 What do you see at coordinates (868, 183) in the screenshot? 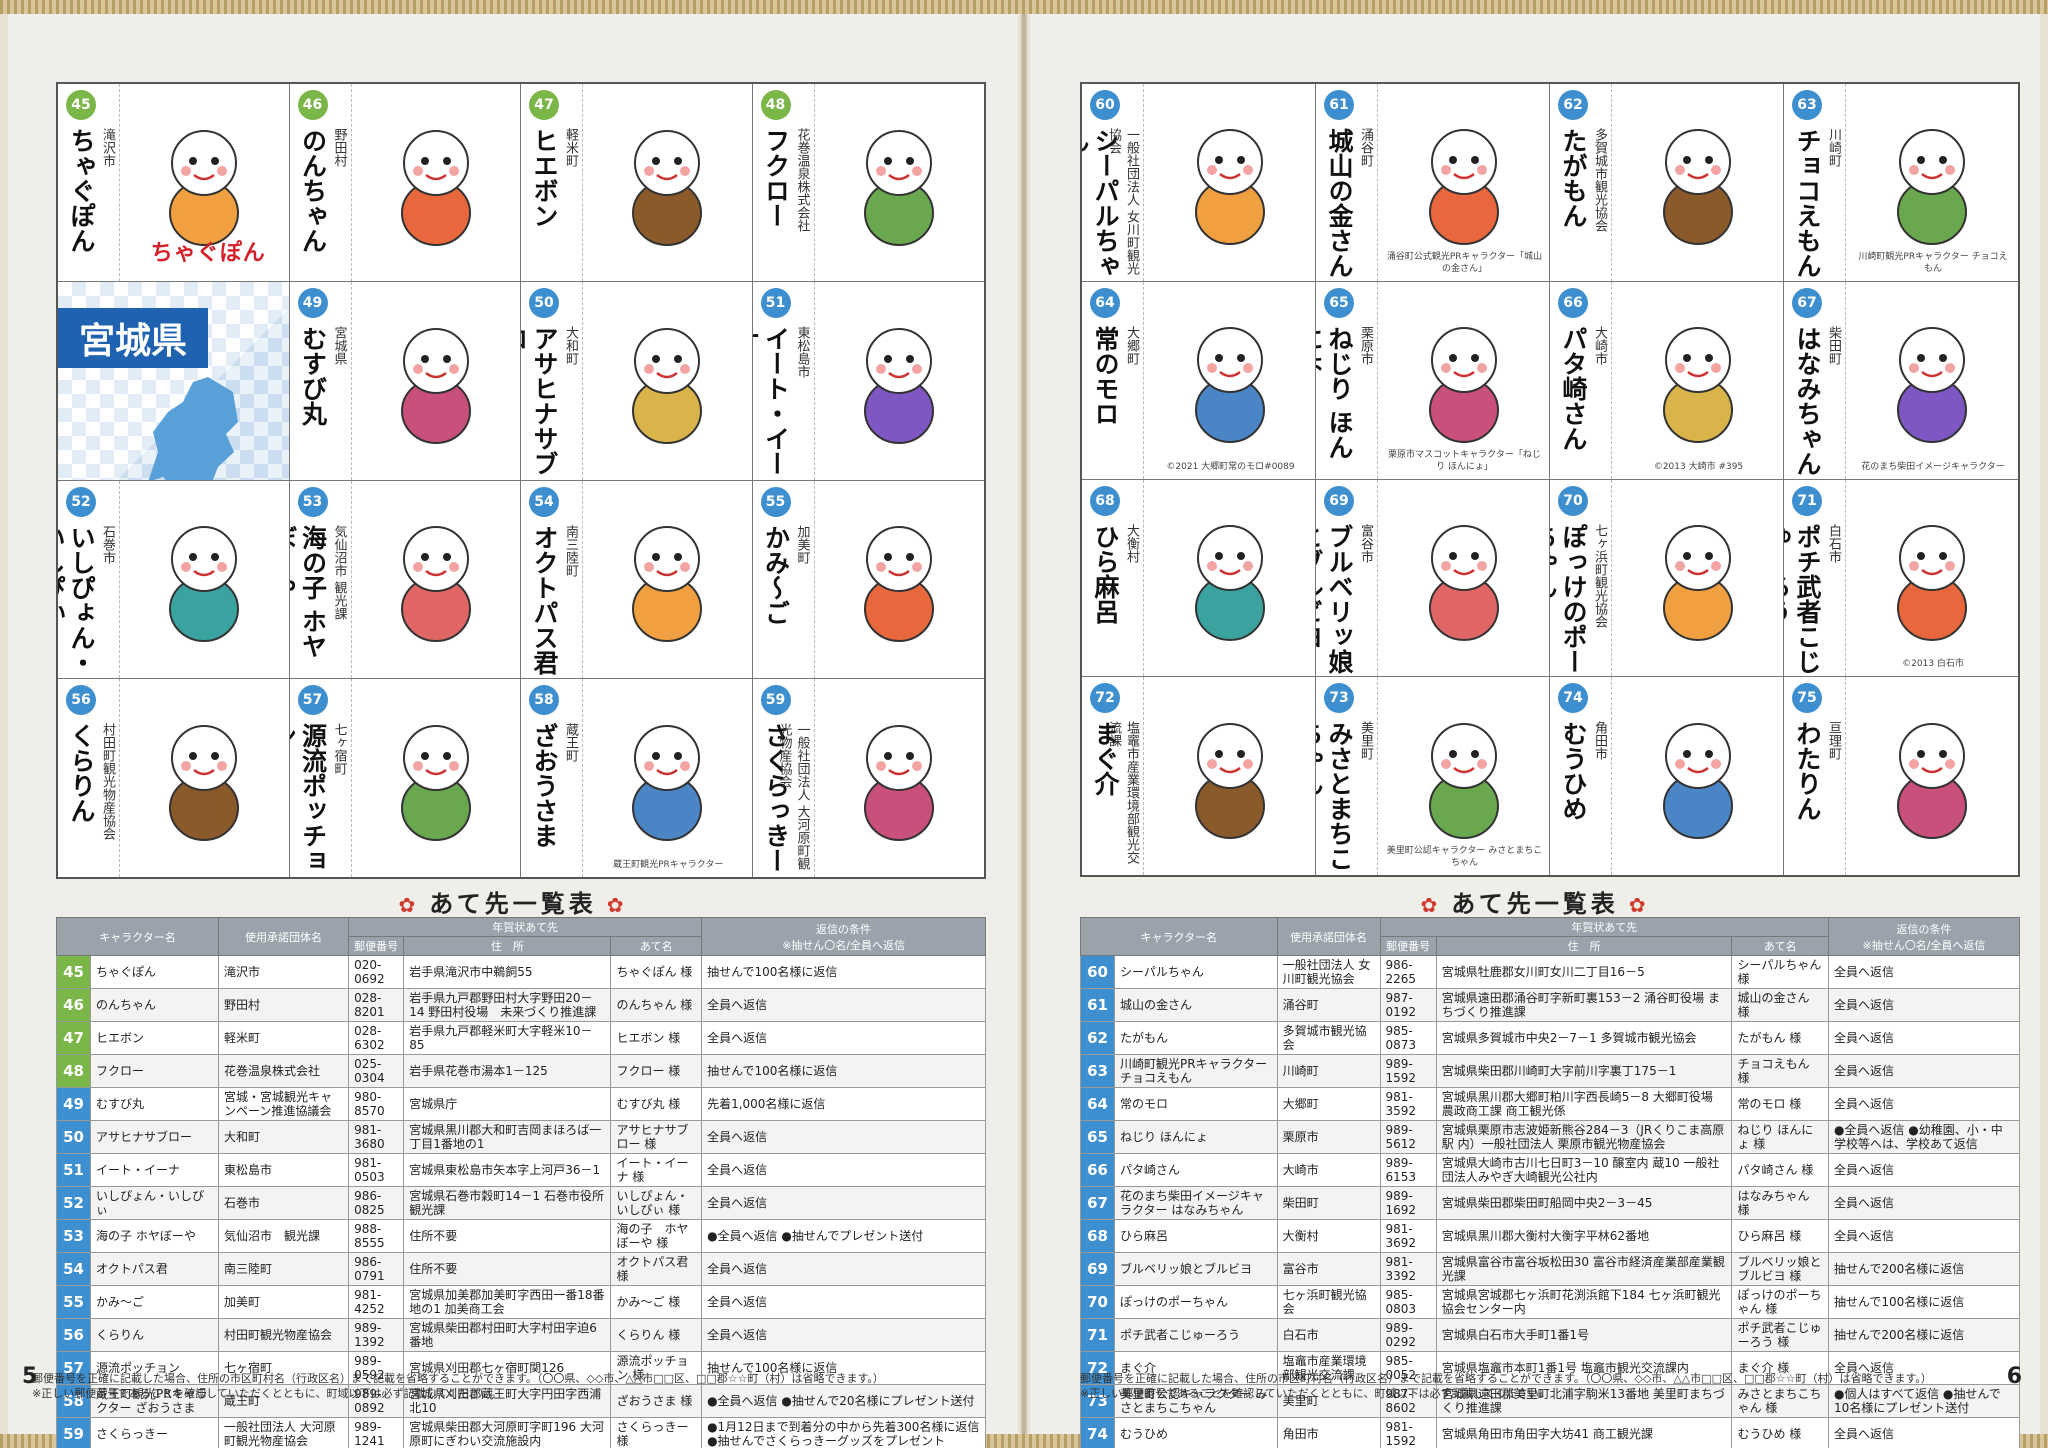
I see `character-card: 48 フクロー 花巻温泉株式会社` at bounding box center [868, 183].